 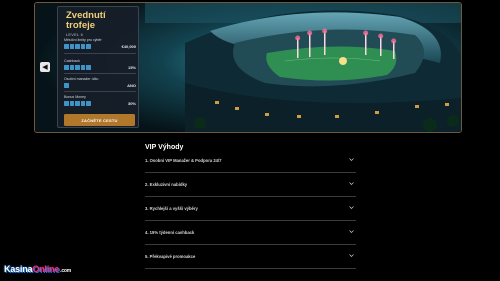 I want to click on accordion-item-4: 4. 15% týdenní cashback, so click(x=250, y=233).